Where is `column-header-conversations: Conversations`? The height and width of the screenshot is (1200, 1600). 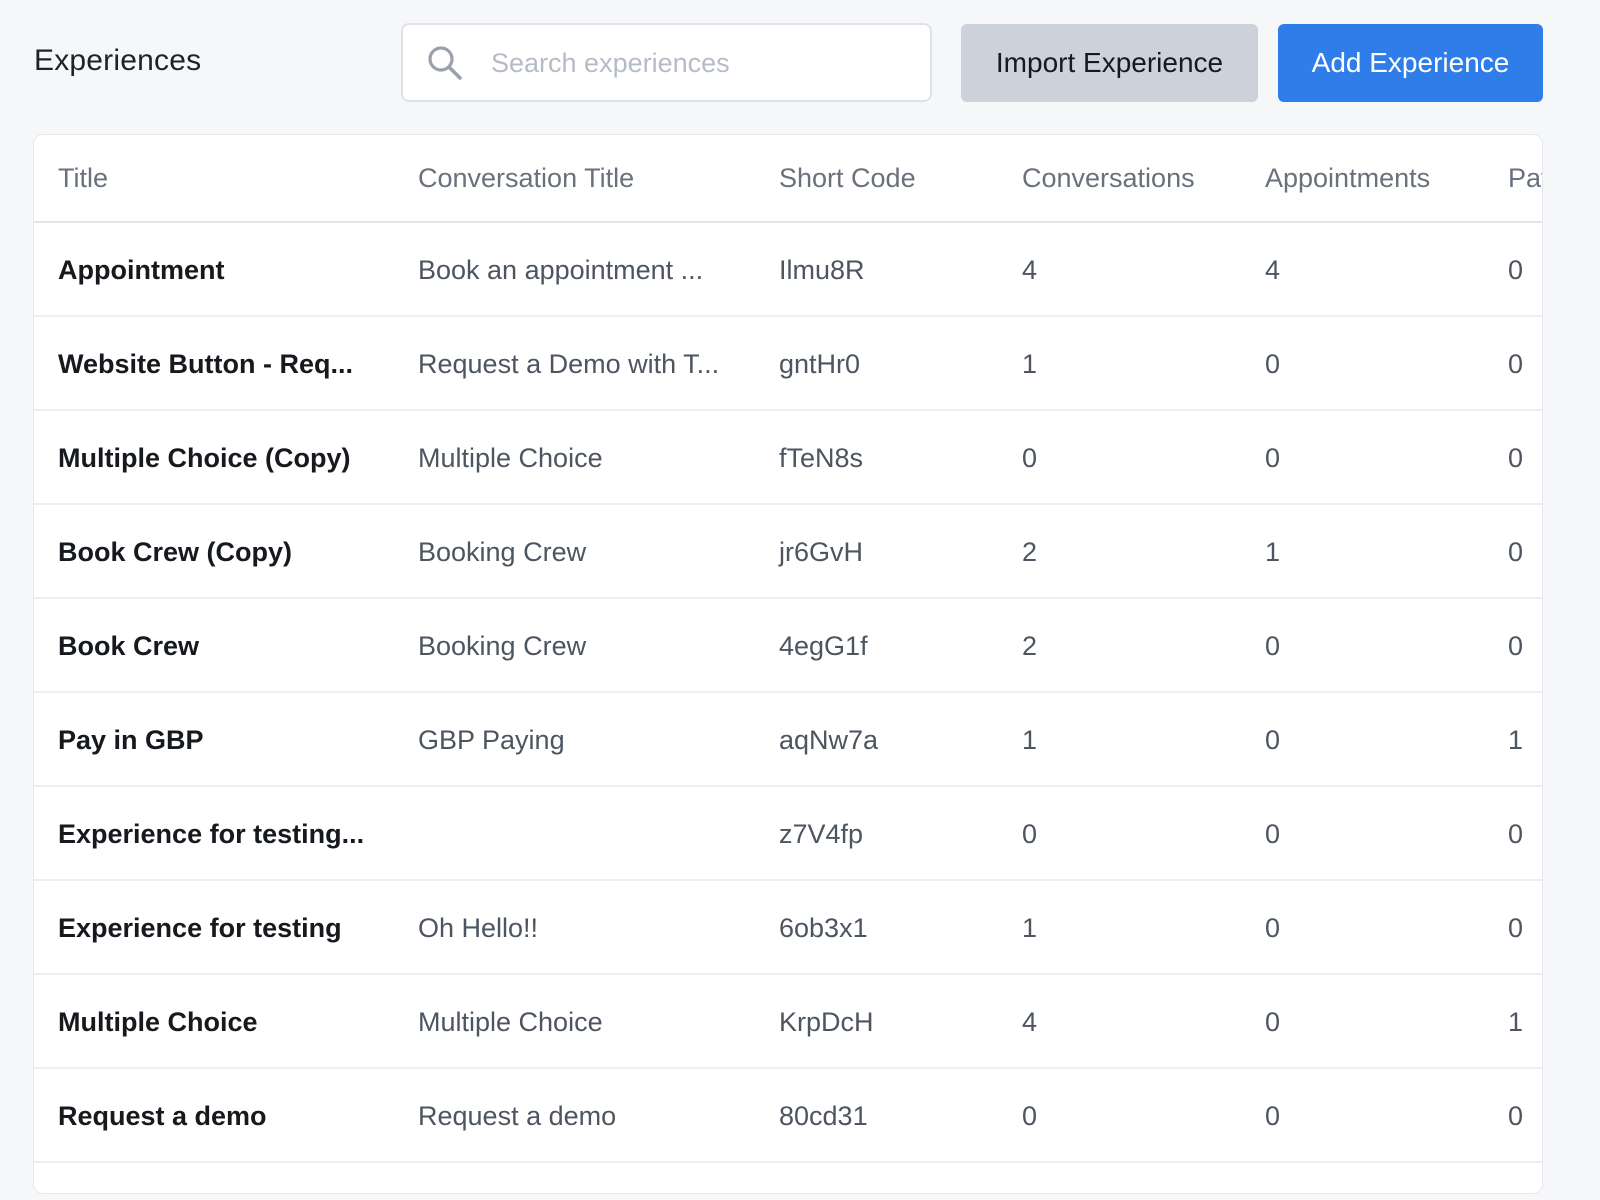
column-header-conversations: Conversations is located at coordinates (1108, 178).